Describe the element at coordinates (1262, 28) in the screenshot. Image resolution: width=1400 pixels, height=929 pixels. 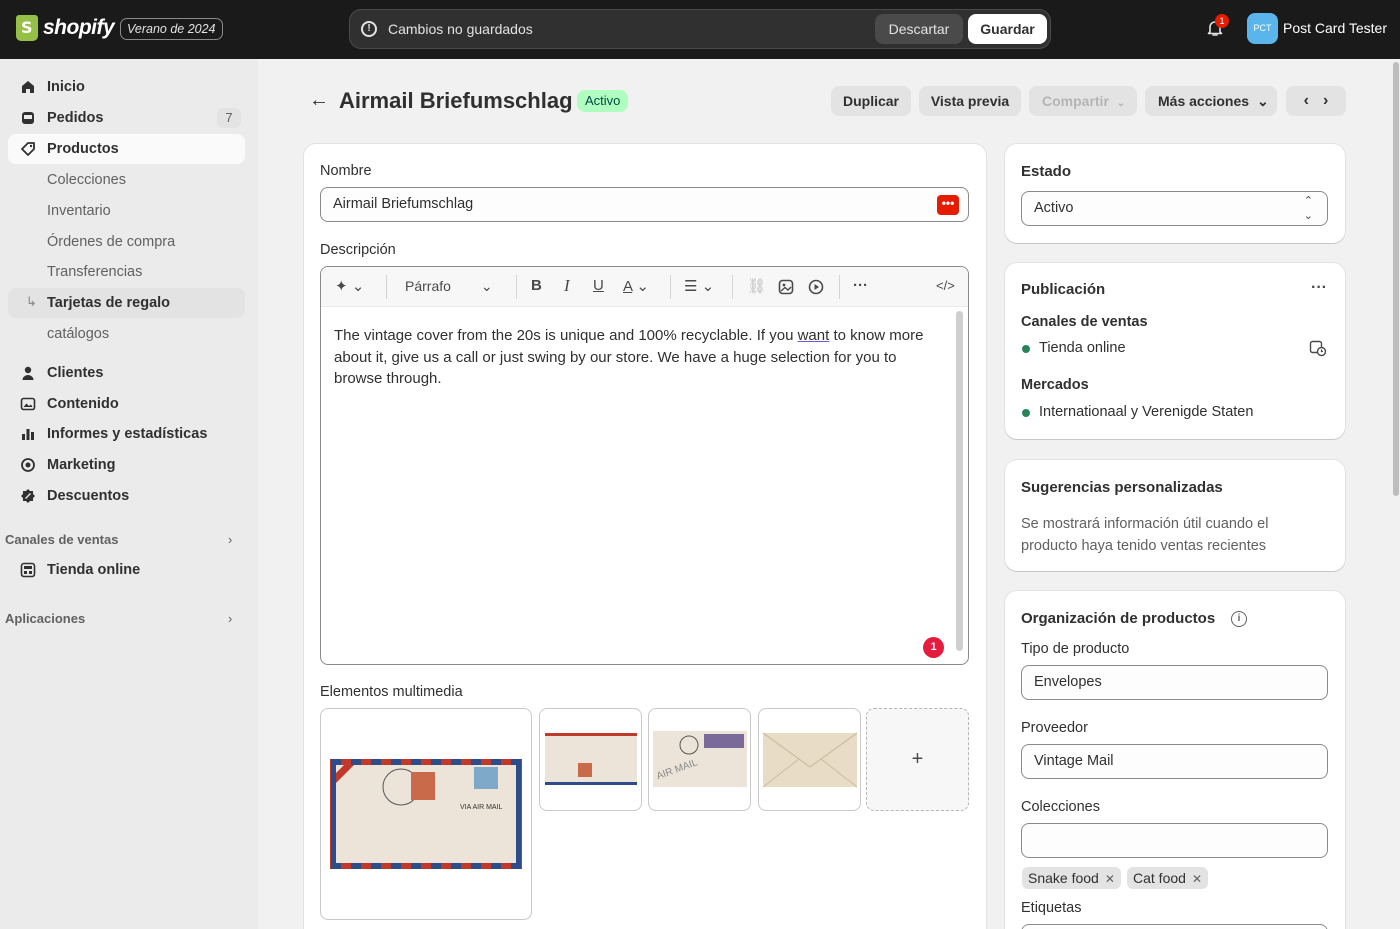
I see `avatar: PCT` at that location.